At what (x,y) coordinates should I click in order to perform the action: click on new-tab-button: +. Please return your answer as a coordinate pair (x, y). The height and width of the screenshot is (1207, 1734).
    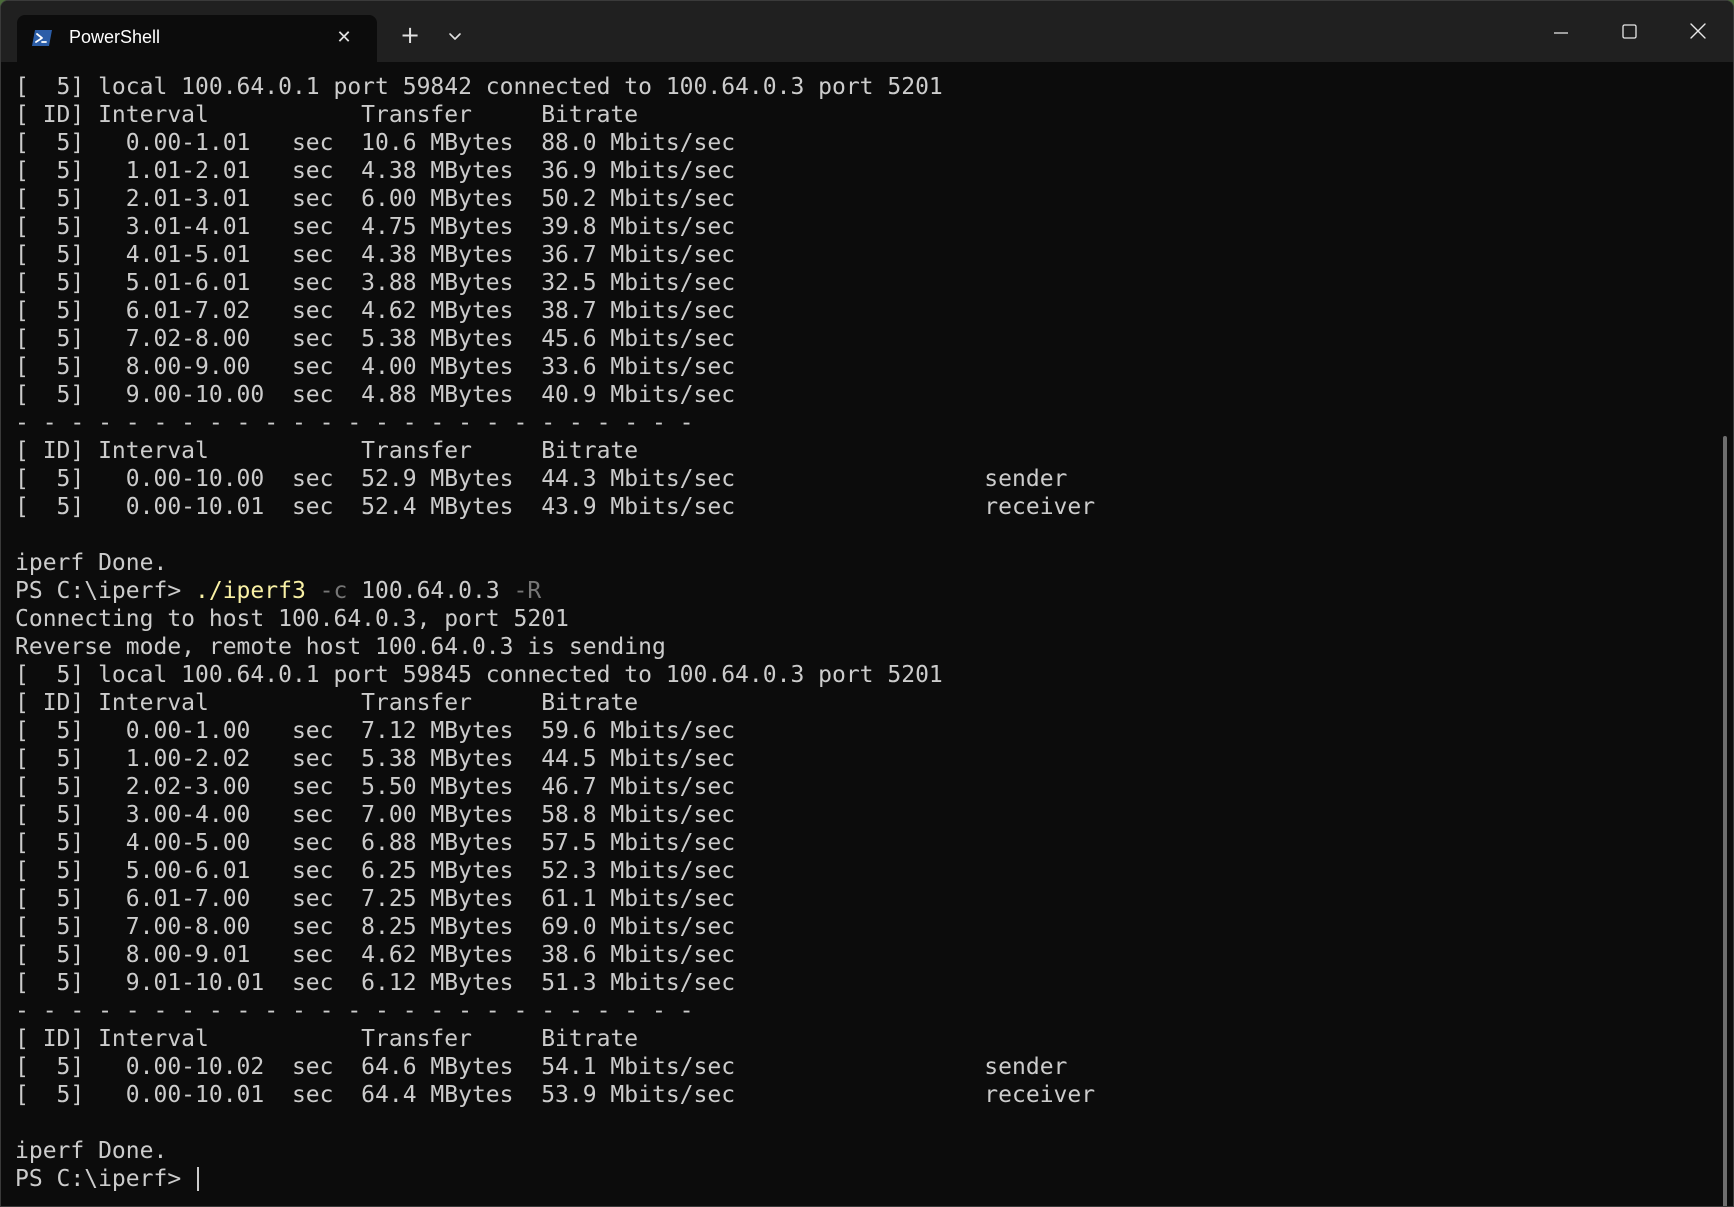
    Looking at the image, I should click on (410, 35).